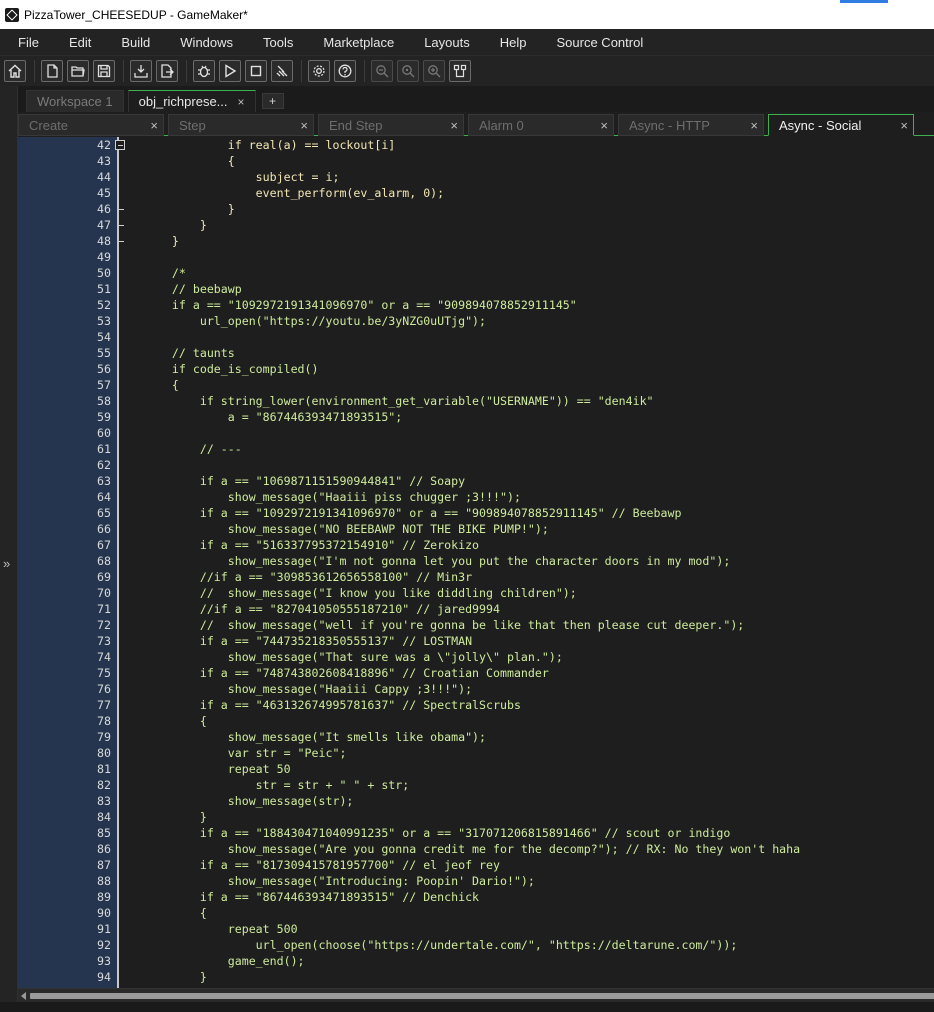  I want to click on code-line: 93 game_end();, so click(476, 961).